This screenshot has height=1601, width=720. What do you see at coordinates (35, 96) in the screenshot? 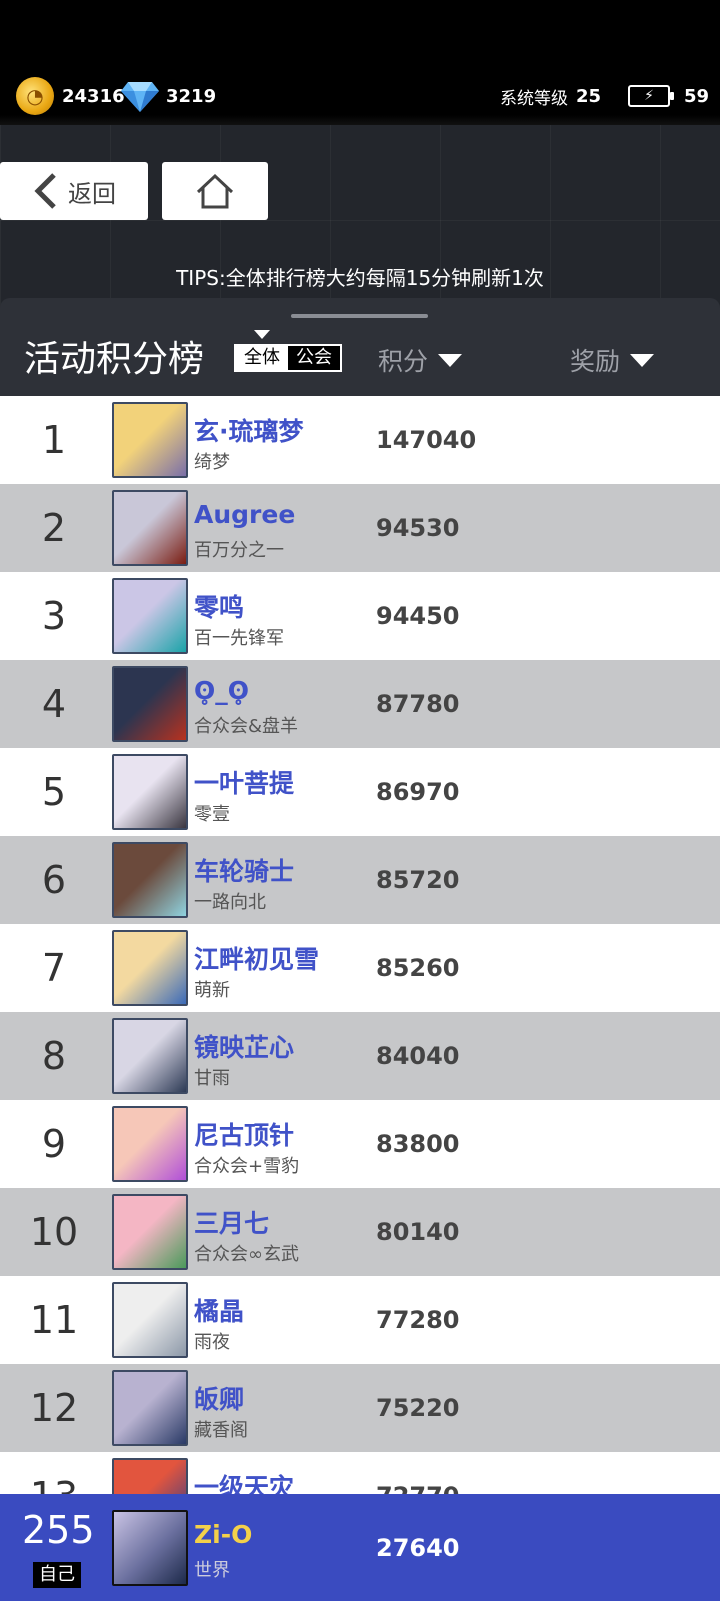
I see `coin-icon: ◔` at bounding box center [35, 96].